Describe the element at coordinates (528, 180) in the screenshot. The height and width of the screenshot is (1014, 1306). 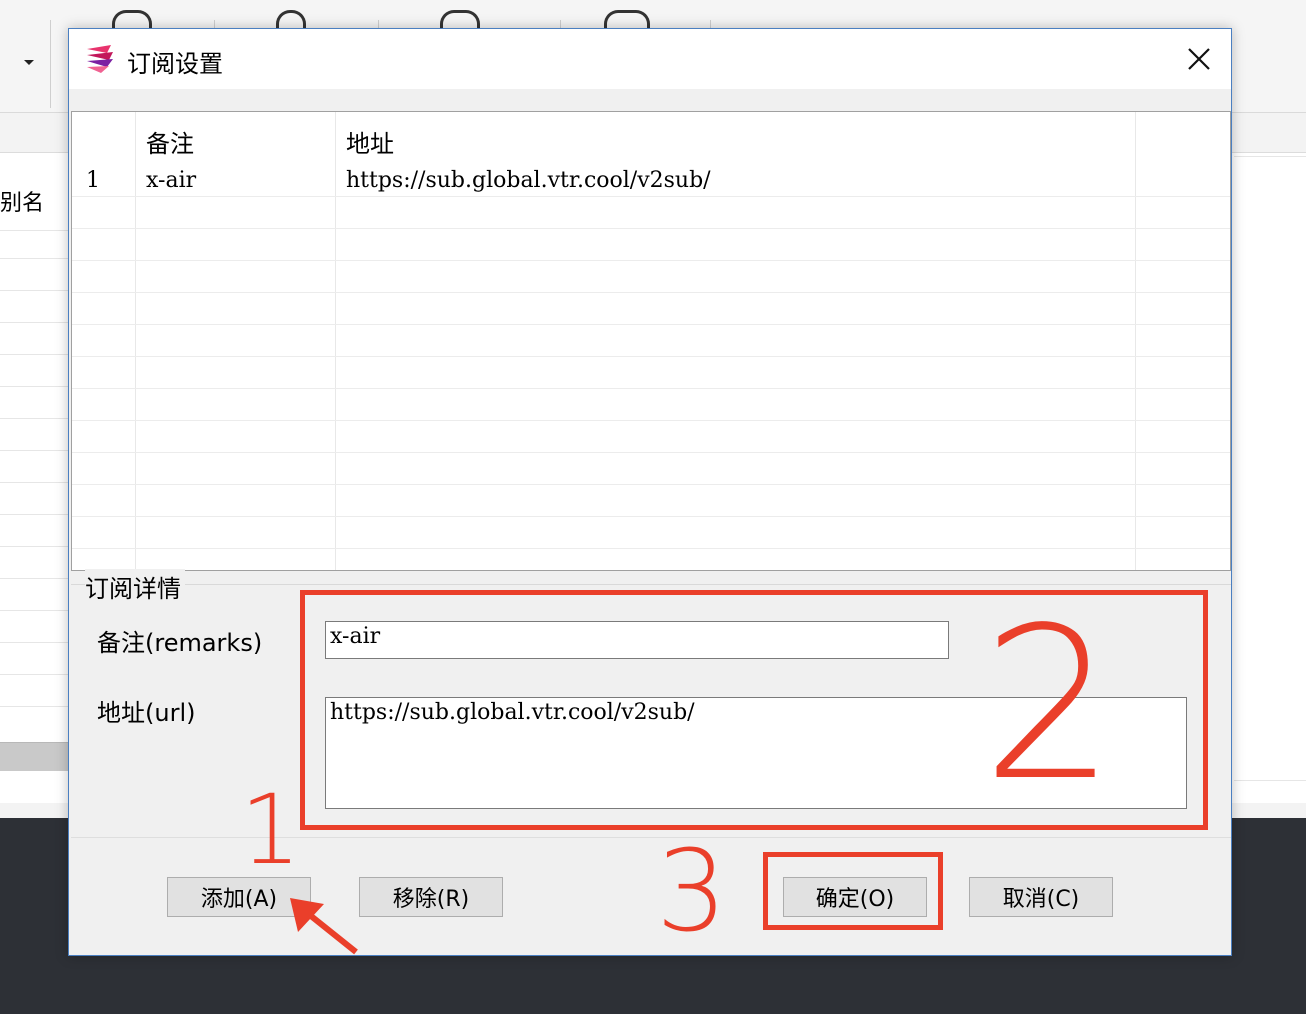
I see `grid-cell-url: https://sub.global.vtr.cool/v2sub/` at that location.